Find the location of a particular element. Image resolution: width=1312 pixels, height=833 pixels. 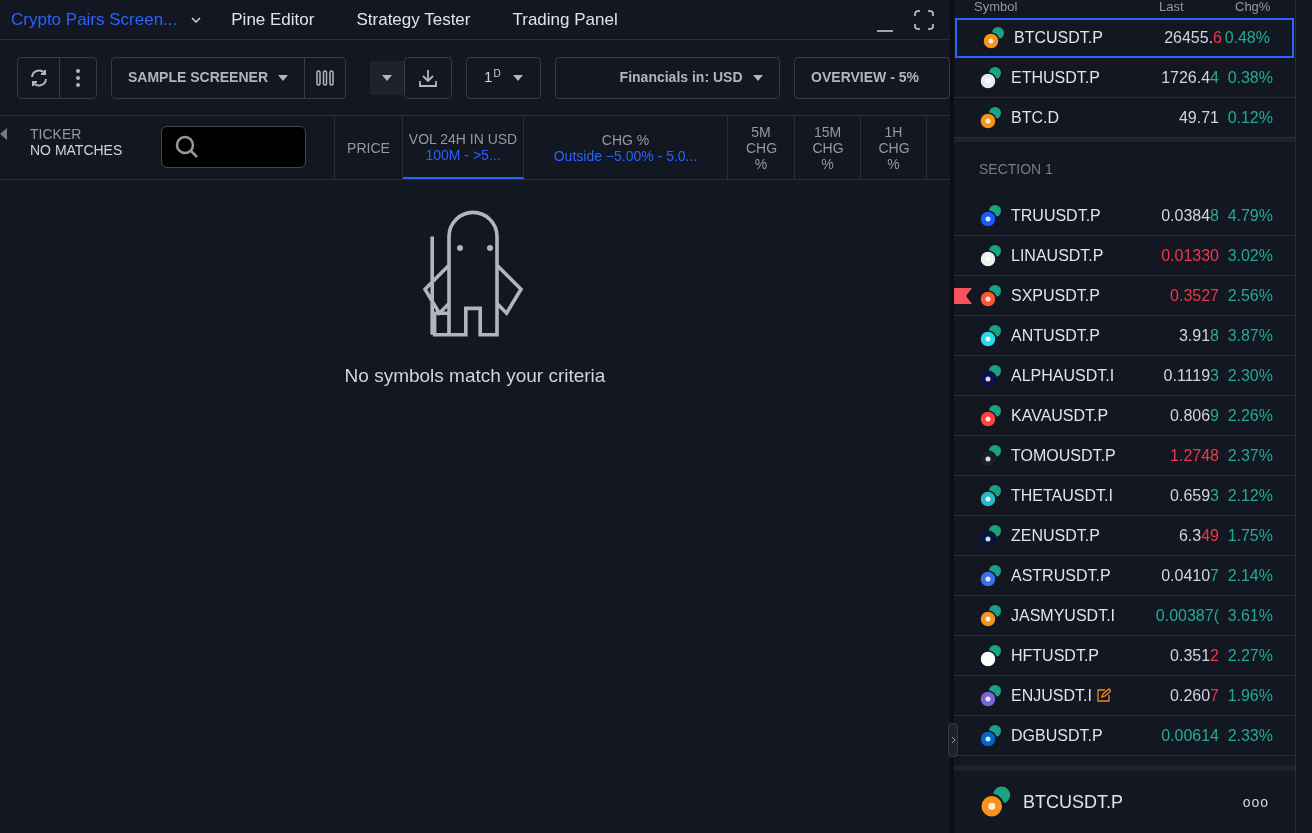

financials-dropdown: Financials in: USD is located at coordinates (667, 77).